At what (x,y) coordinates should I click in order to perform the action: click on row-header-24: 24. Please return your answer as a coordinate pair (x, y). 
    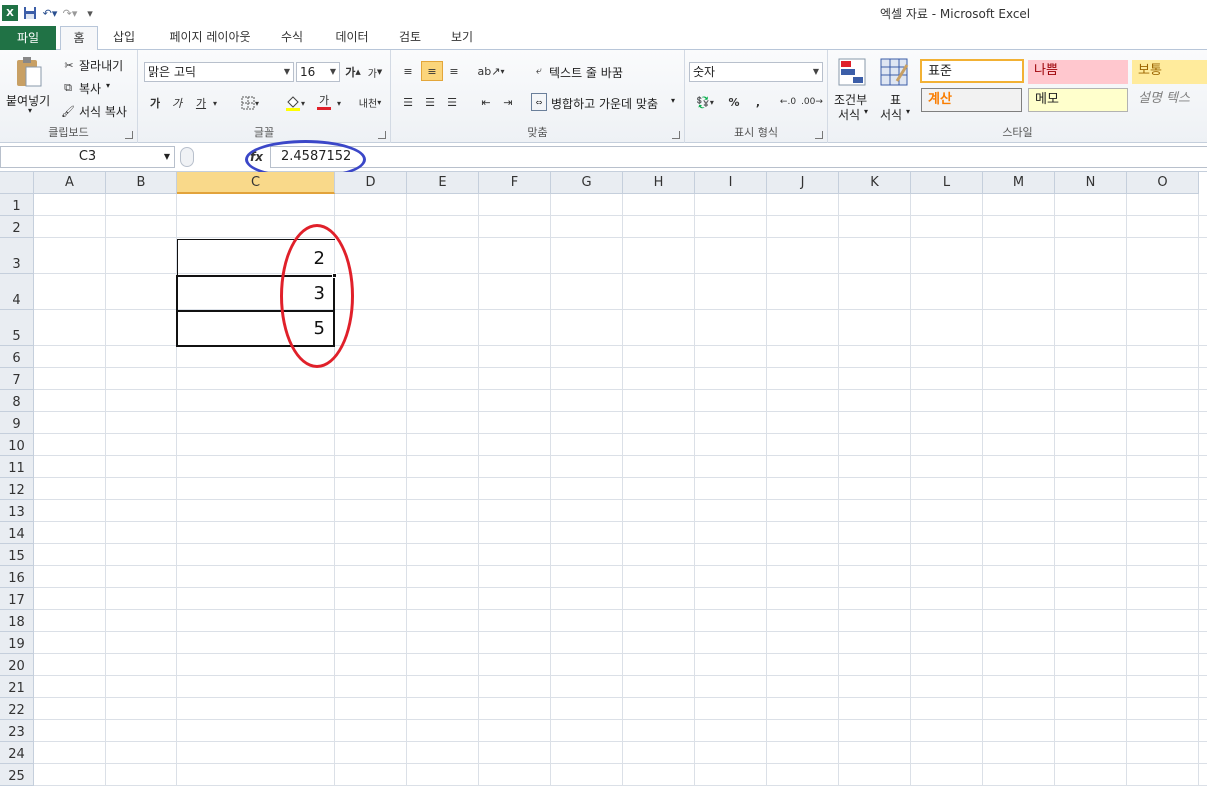
    Looking at the image, I should click on (17, 753).